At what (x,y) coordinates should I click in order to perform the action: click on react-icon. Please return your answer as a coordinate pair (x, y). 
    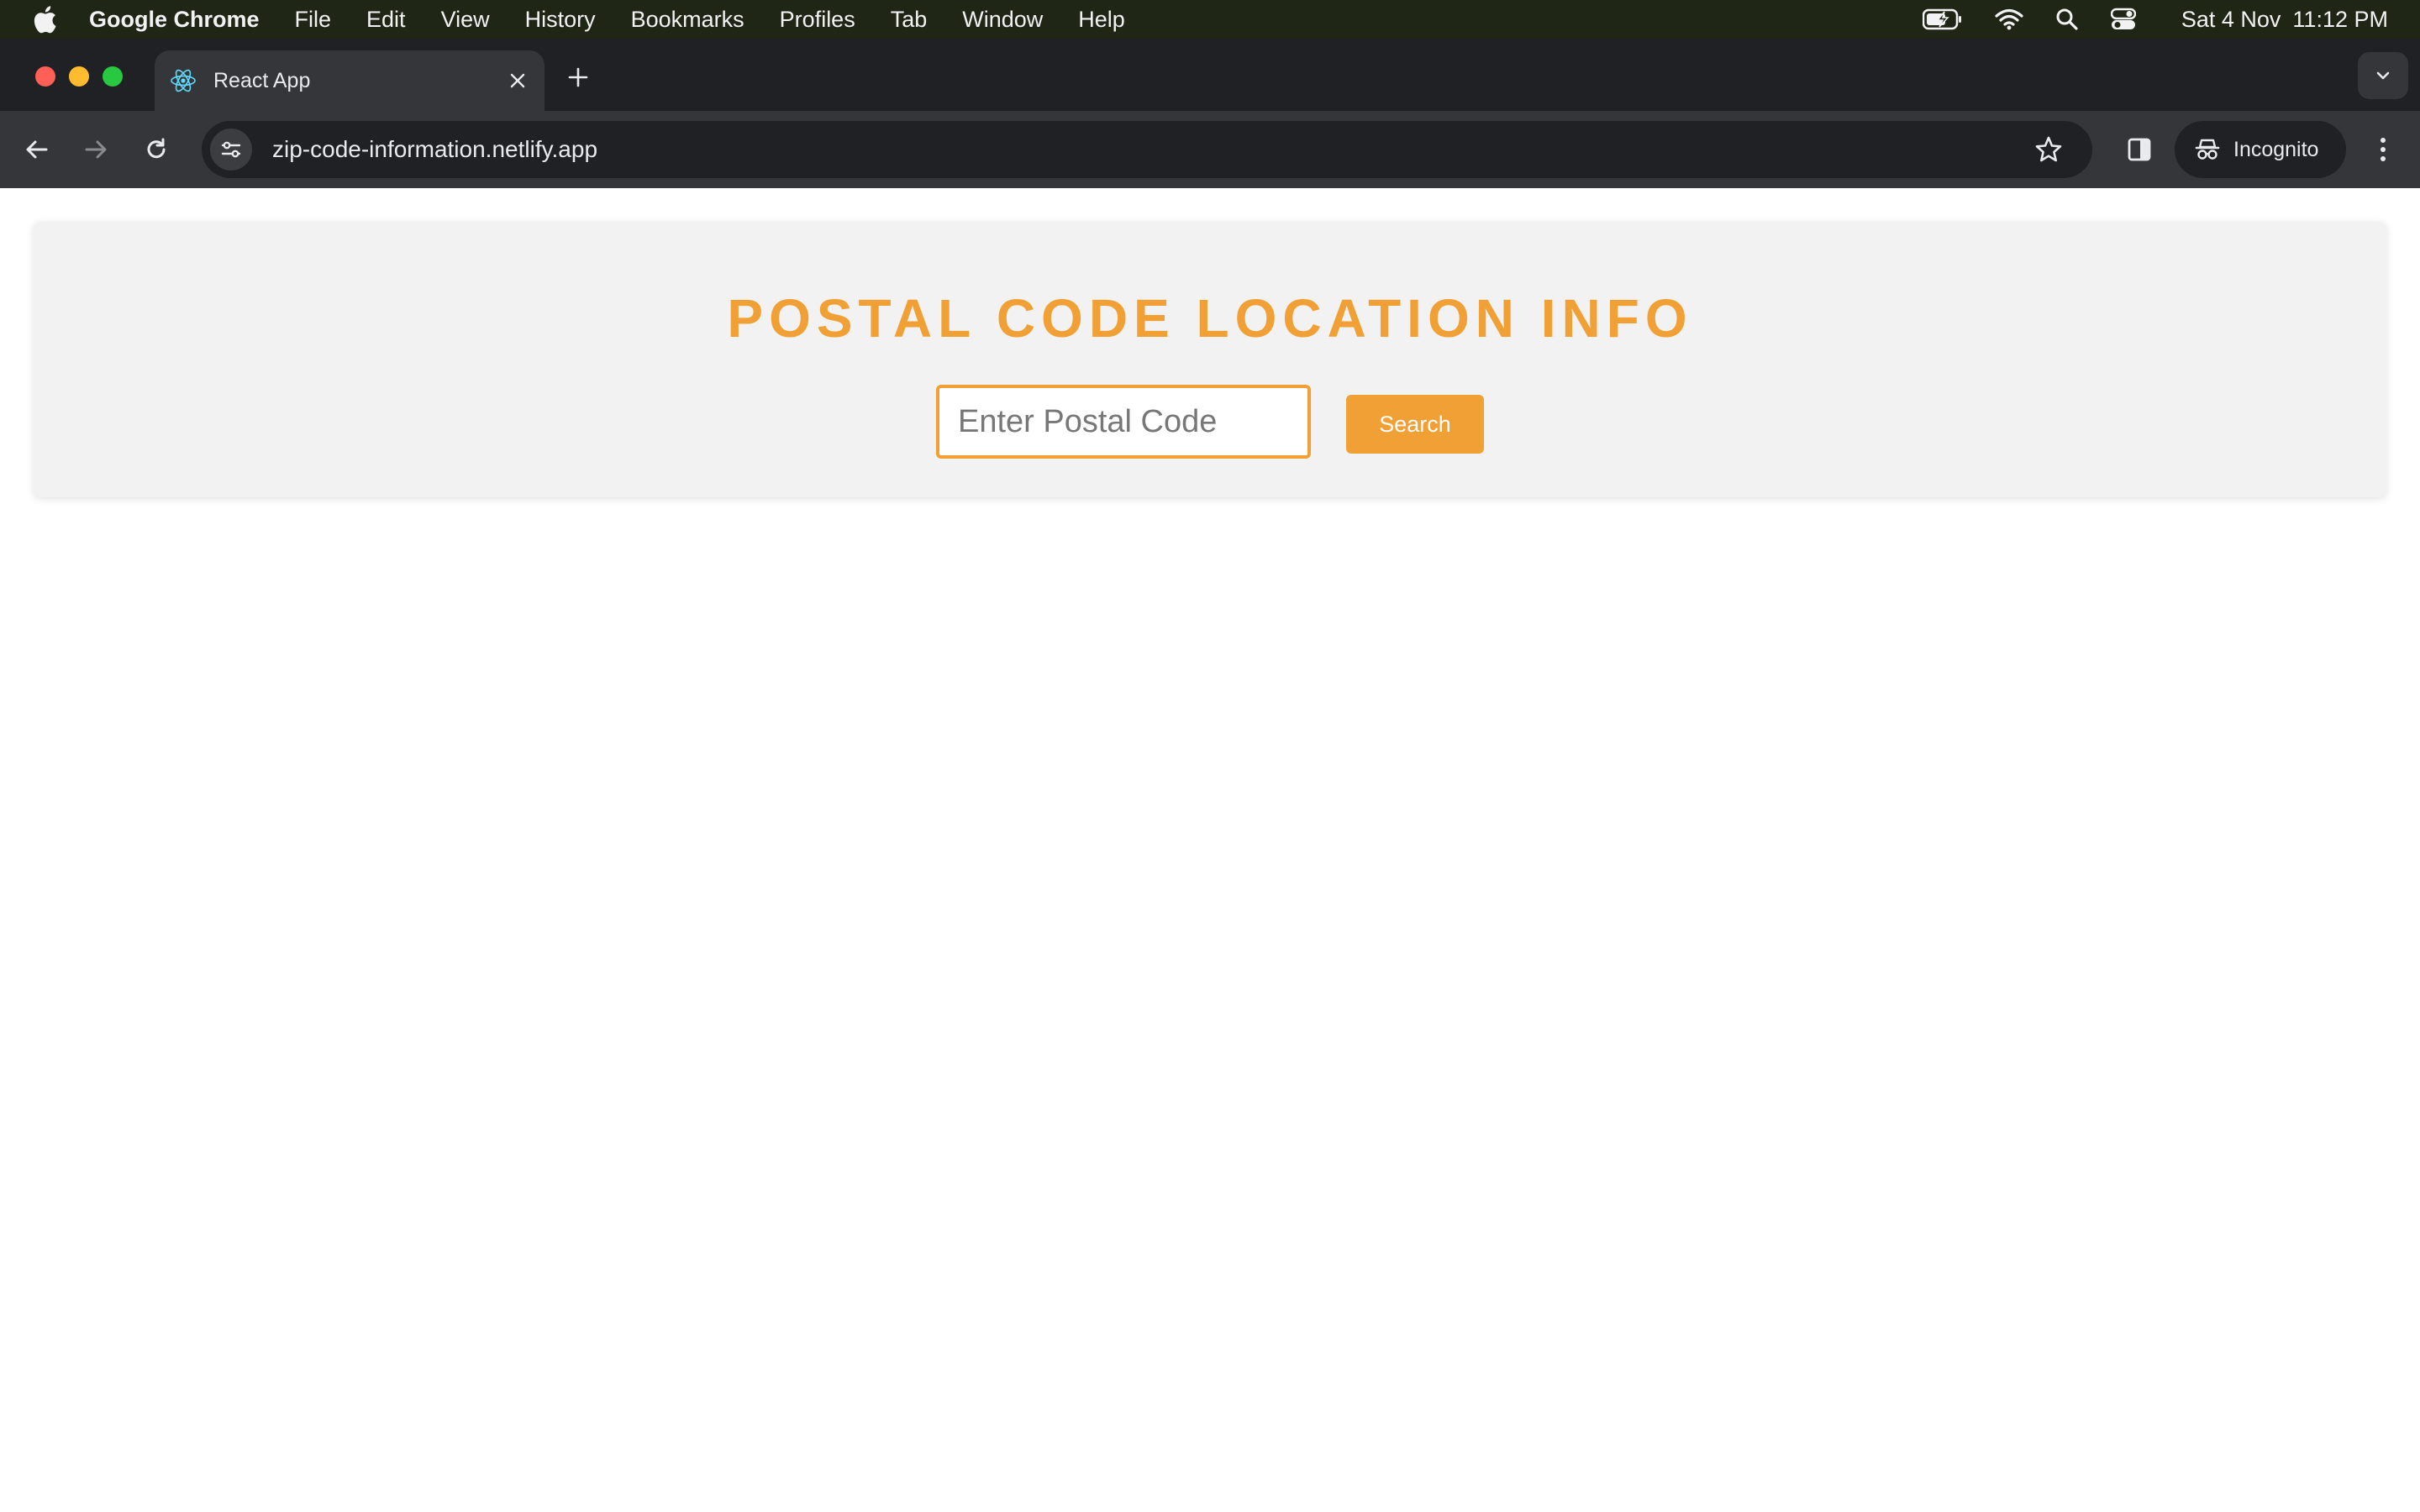
    Looking at the image, I should click on (183, 80).